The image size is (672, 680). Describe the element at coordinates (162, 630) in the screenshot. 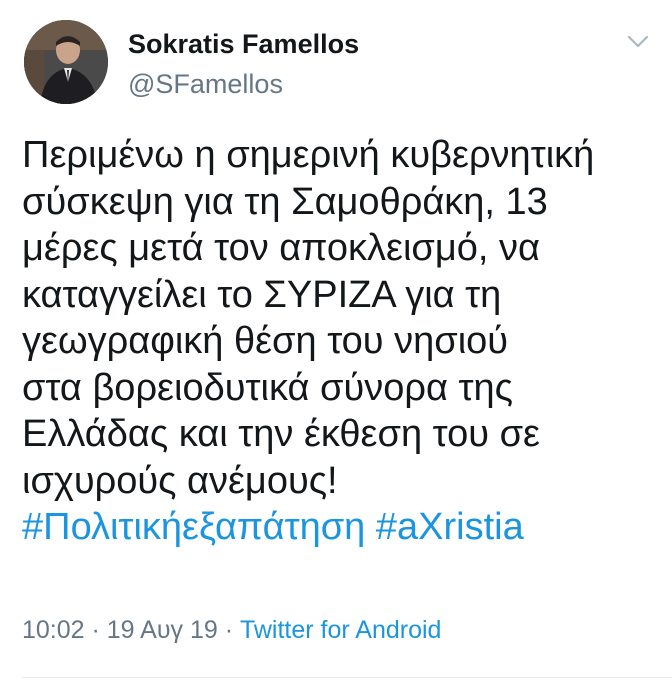

I see `tweet-date: 19 Αυγ 19` at that location.